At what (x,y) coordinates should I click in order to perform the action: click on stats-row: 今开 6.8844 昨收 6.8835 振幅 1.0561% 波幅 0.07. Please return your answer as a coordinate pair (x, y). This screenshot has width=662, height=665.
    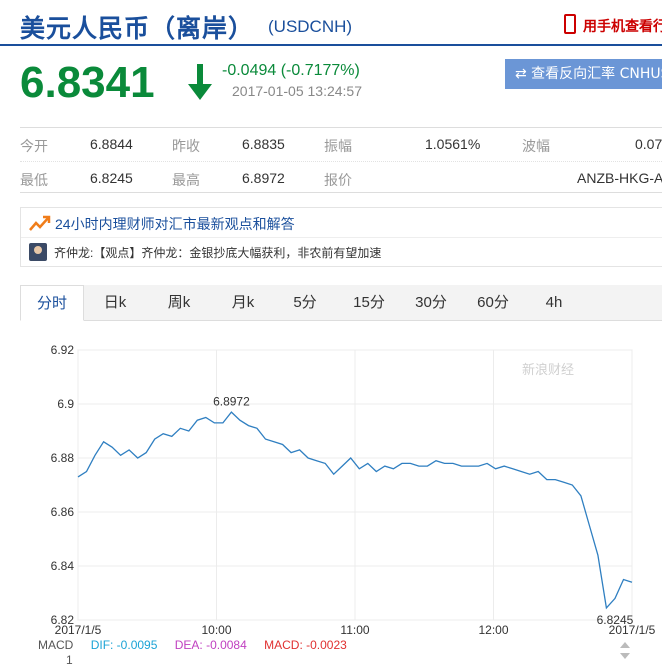
    Looking at the image, I should click on (341, 144).